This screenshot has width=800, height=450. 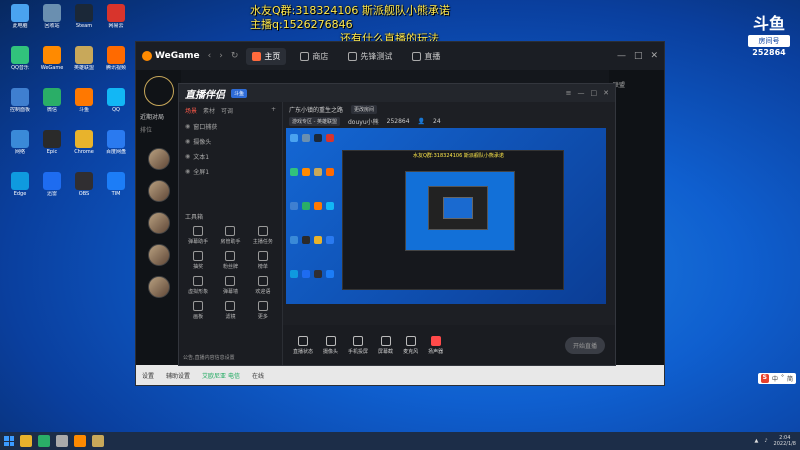 What do you see at coordinates (227, 110) in the screenshot?
I see `tab-adjust: 可调` at bounding box center [227, 110].